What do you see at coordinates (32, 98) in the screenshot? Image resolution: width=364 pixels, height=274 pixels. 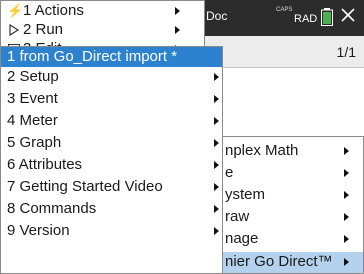 I see `menu-item-label: 3 Event` at bounding box center [32, 98].